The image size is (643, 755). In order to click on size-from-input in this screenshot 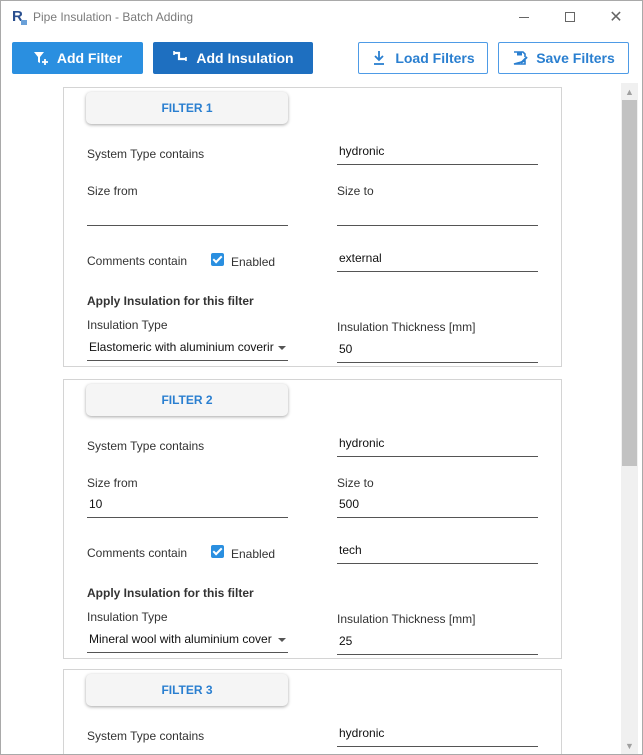, I will do `click(187, 214)`.